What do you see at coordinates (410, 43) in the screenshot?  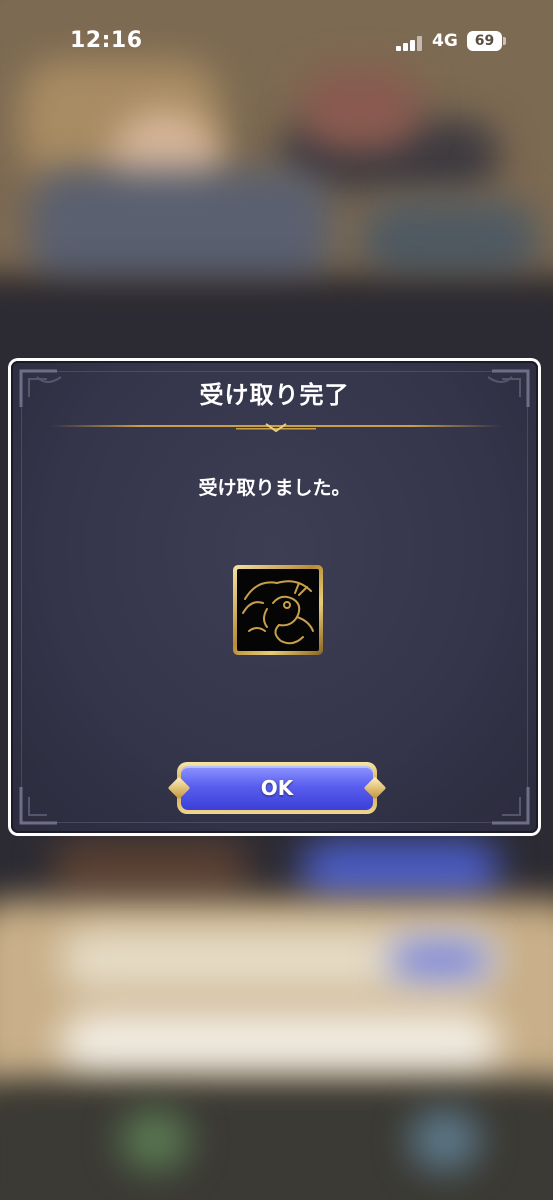 I see `signal-strength-icon` at bounding box center [410, 43].